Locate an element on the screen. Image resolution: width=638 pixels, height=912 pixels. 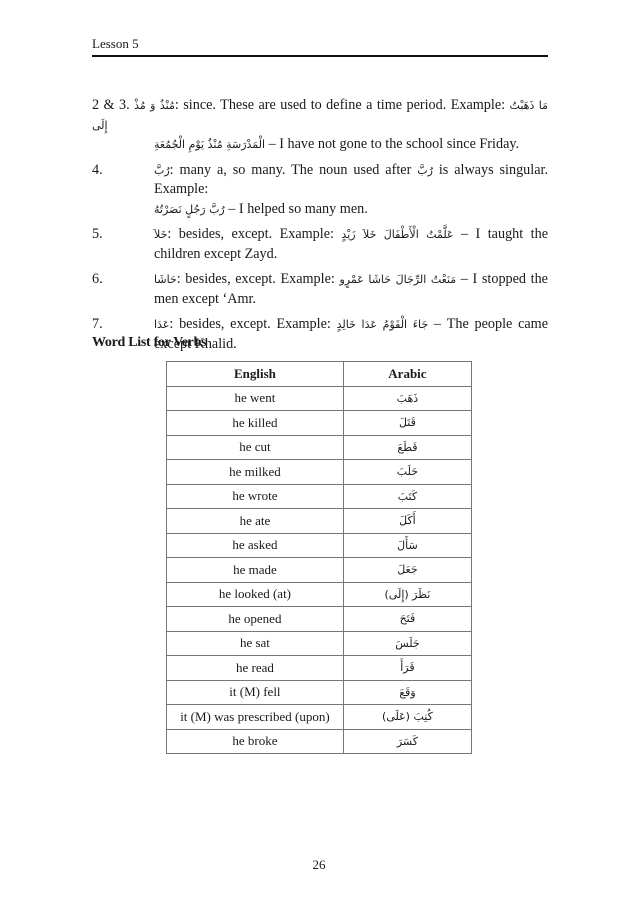
arabic-cell: ذَهَبَ is located at coordinates (407, 398).